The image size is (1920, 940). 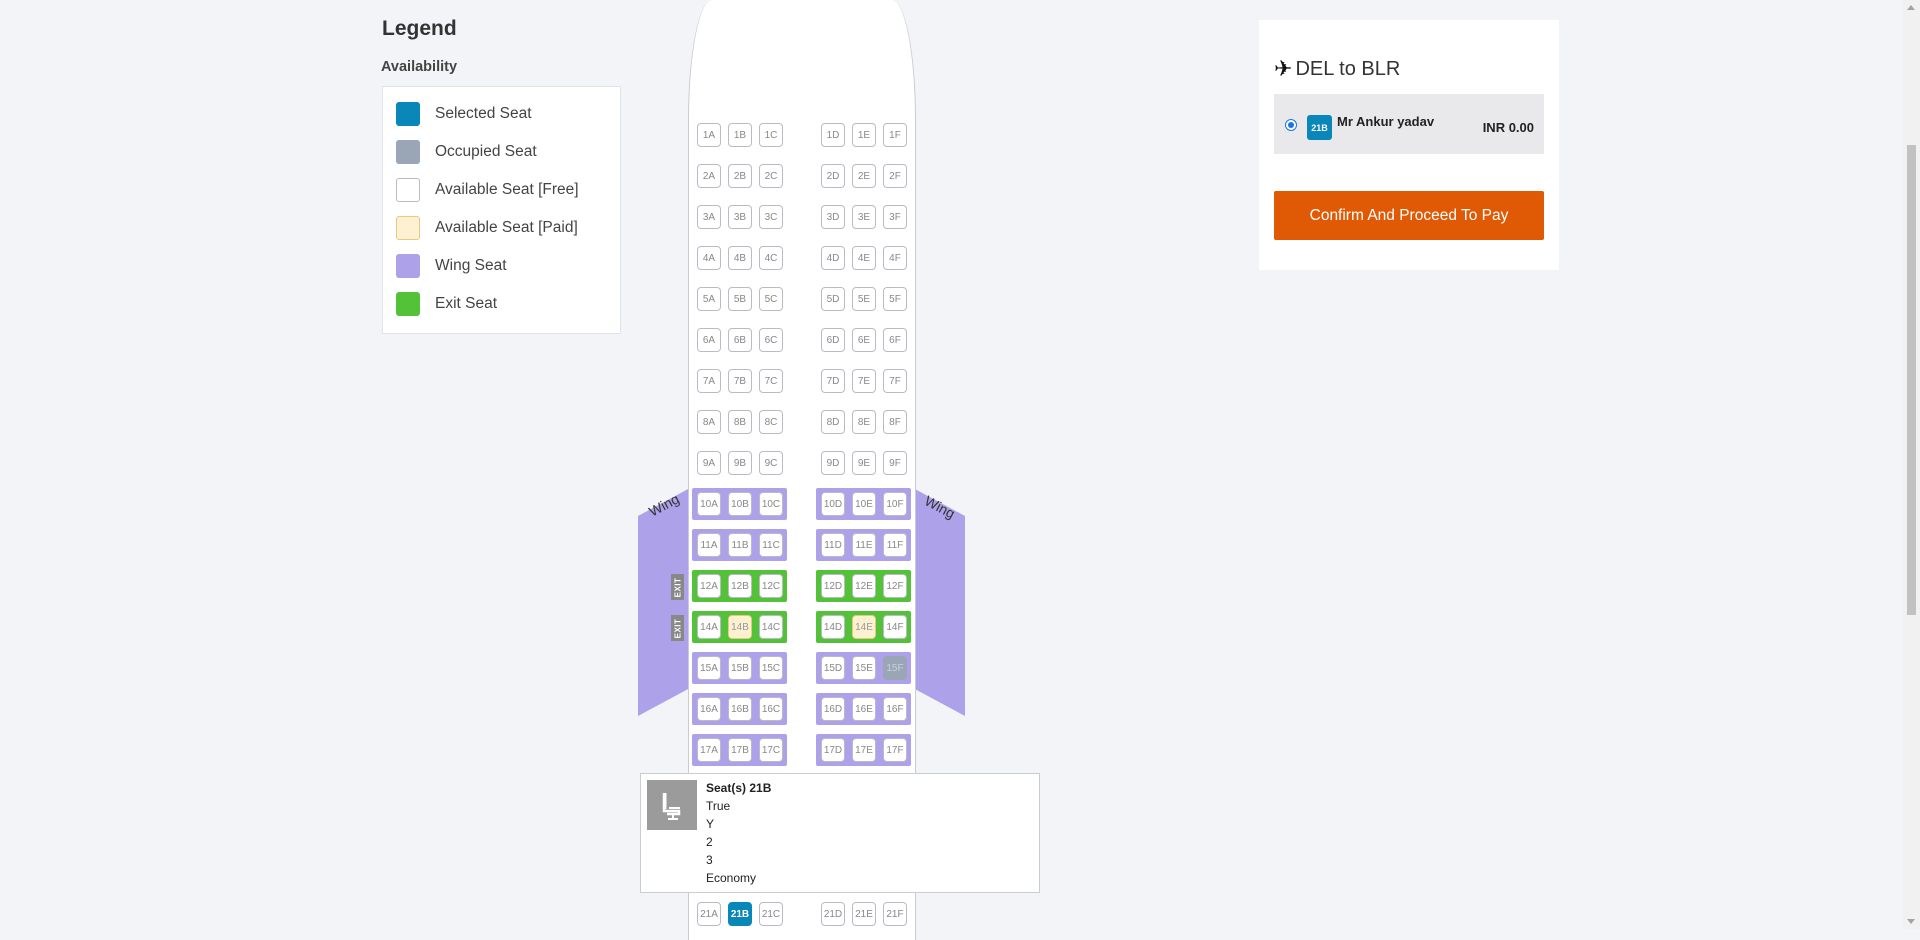 What do you see at coordinates (1409, 215) in the screenshot?
I see `confirm-pay-button: Confirm And Proceed To Pay` at bounding box center [1409, 215].